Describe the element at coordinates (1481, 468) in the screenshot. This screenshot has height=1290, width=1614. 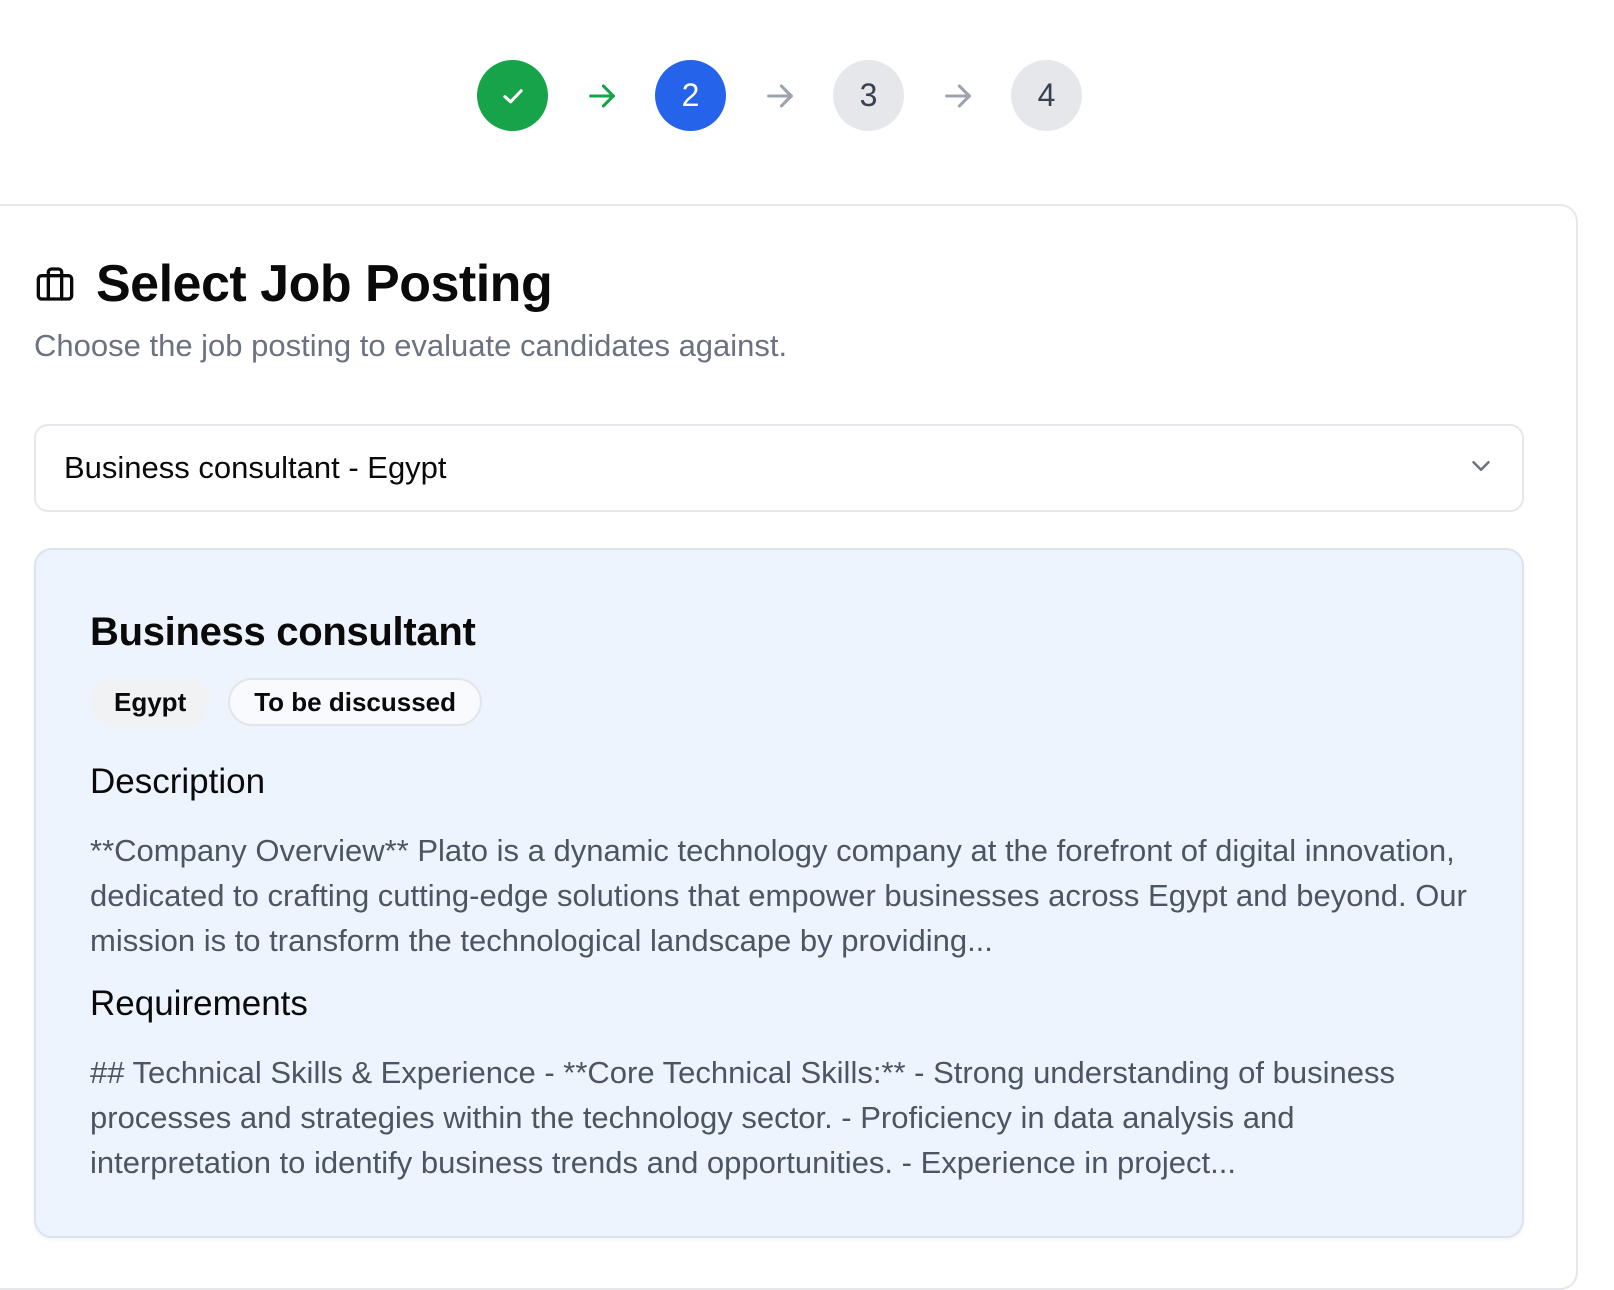
I see `chevron-down-icon` at that location.